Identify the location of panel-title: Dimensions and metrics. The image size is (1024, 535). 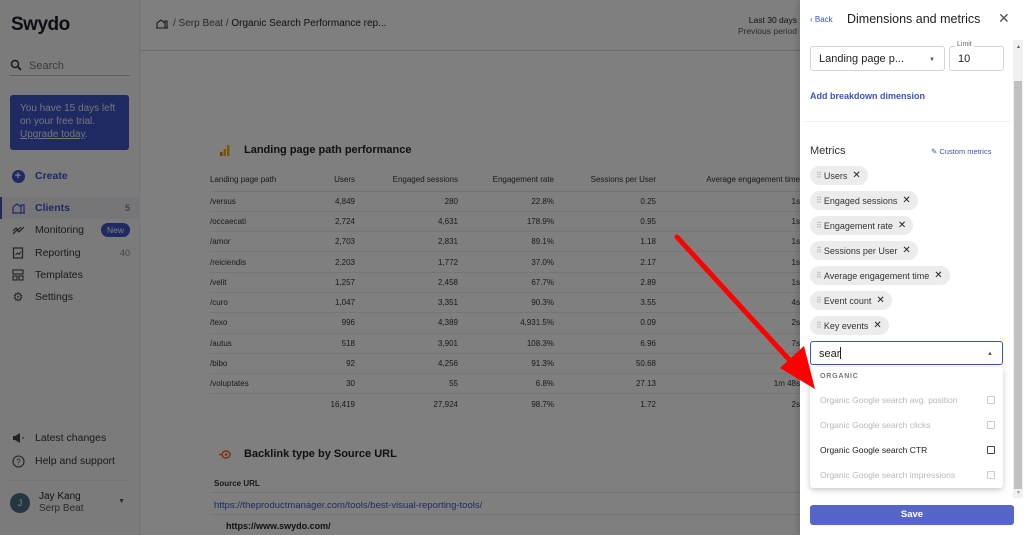
(914, 19).